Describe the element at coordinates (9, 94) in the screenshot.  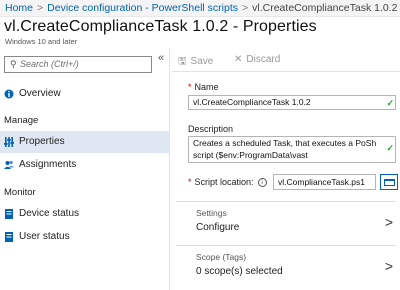
I see `info-icon` at that location.